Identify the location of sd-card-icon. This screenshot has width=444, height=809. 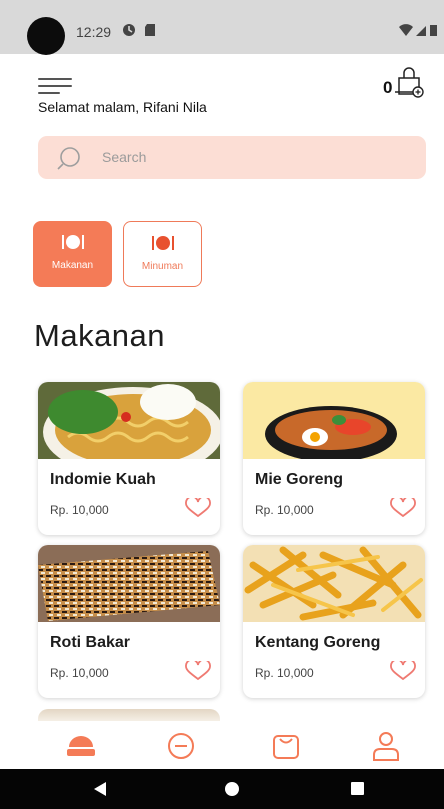
(150, 31).